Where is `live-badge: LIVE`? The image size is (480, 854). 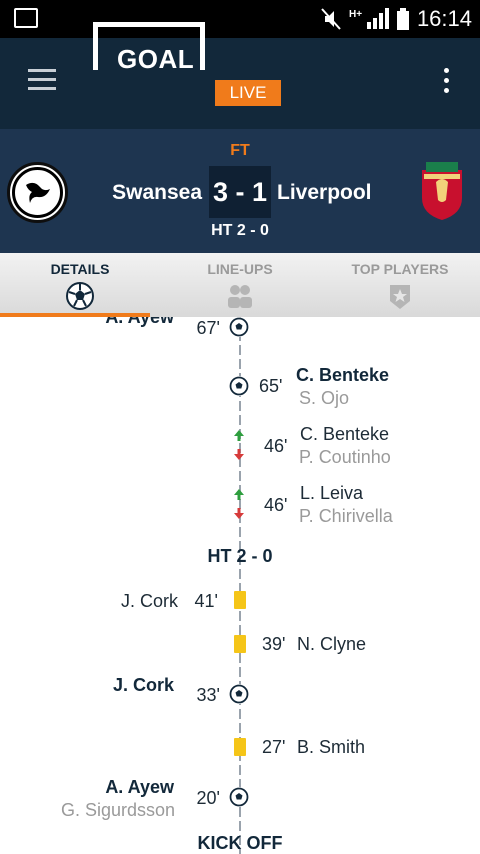
live-badge: LIVE is located at coordinates (248, 93).